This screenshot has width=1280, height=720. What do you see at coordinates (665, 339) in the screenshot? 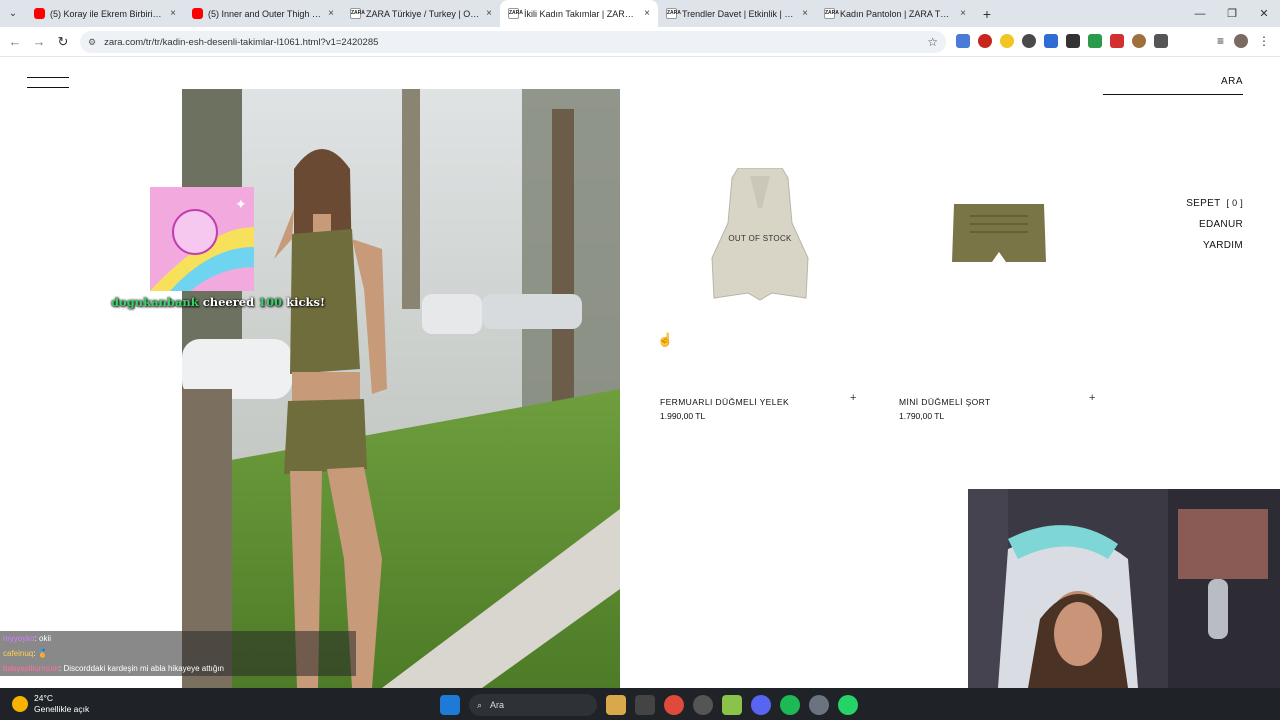
I see `hand-cursor-icon: ☝` at bounding box center [665, 339].